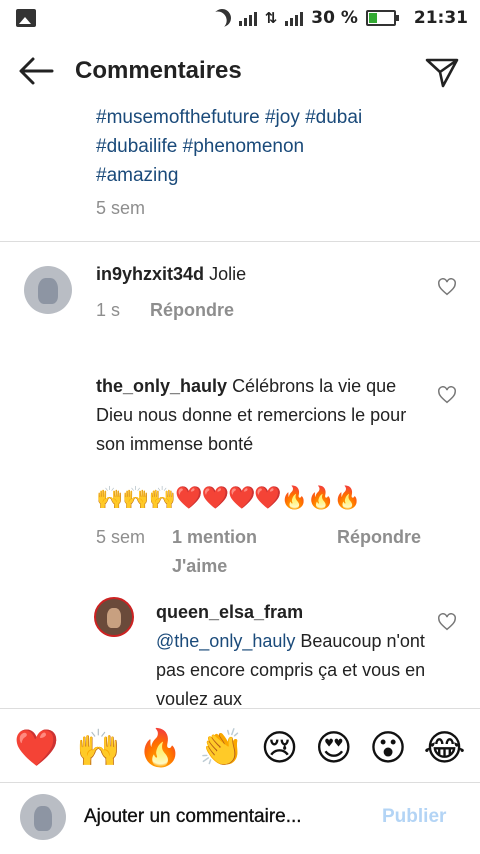  Describe the element at coordinates (334, 18) in the screenshot. I see `battery-percent: 30 %` at that location.